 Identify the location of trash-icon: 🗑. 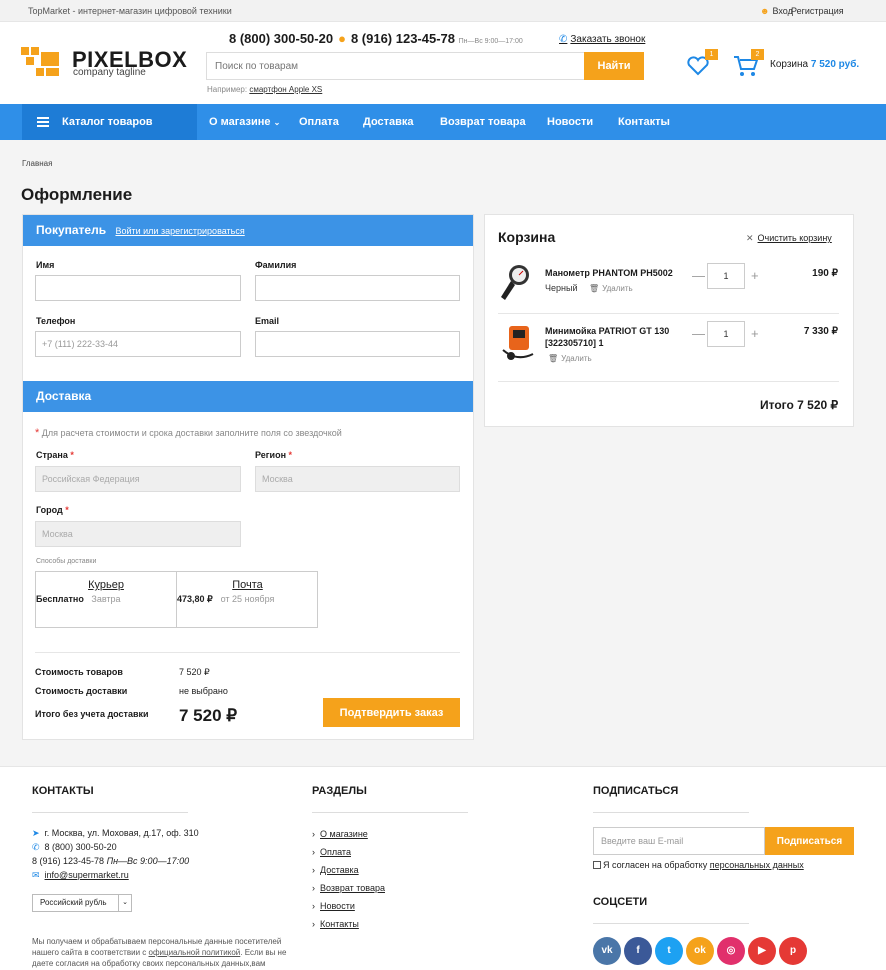
(553, 358).